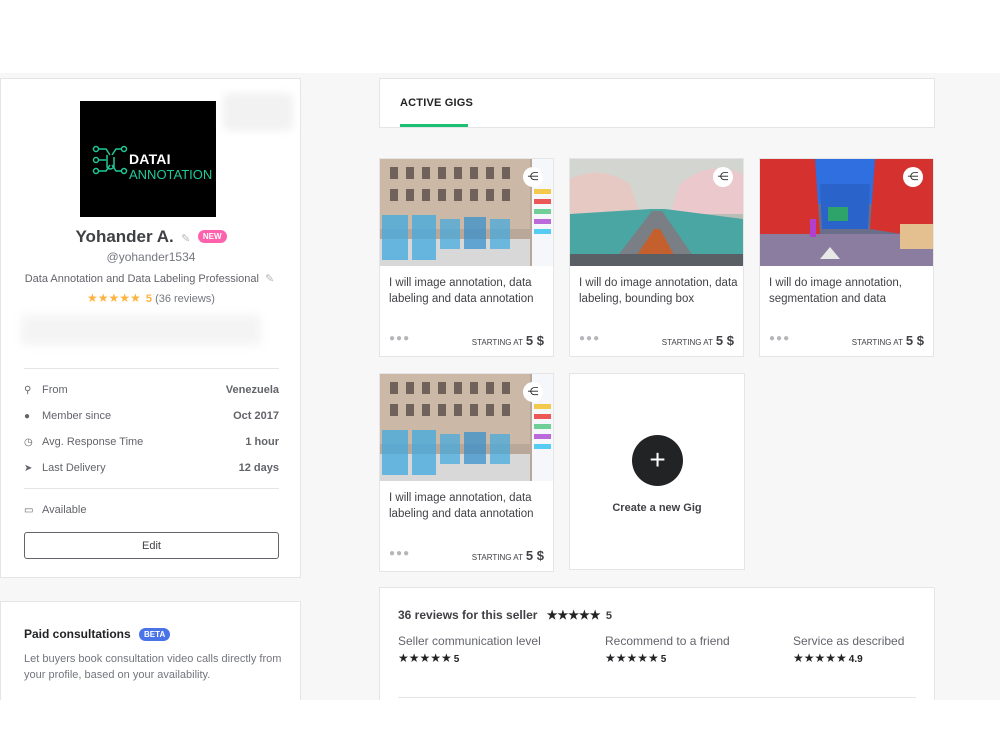 This screenshot has height=750, width=1000. Describe the element at coordinates (28, 390) in the screenshot. I see `location-pin-icon: ⚲` at that location.